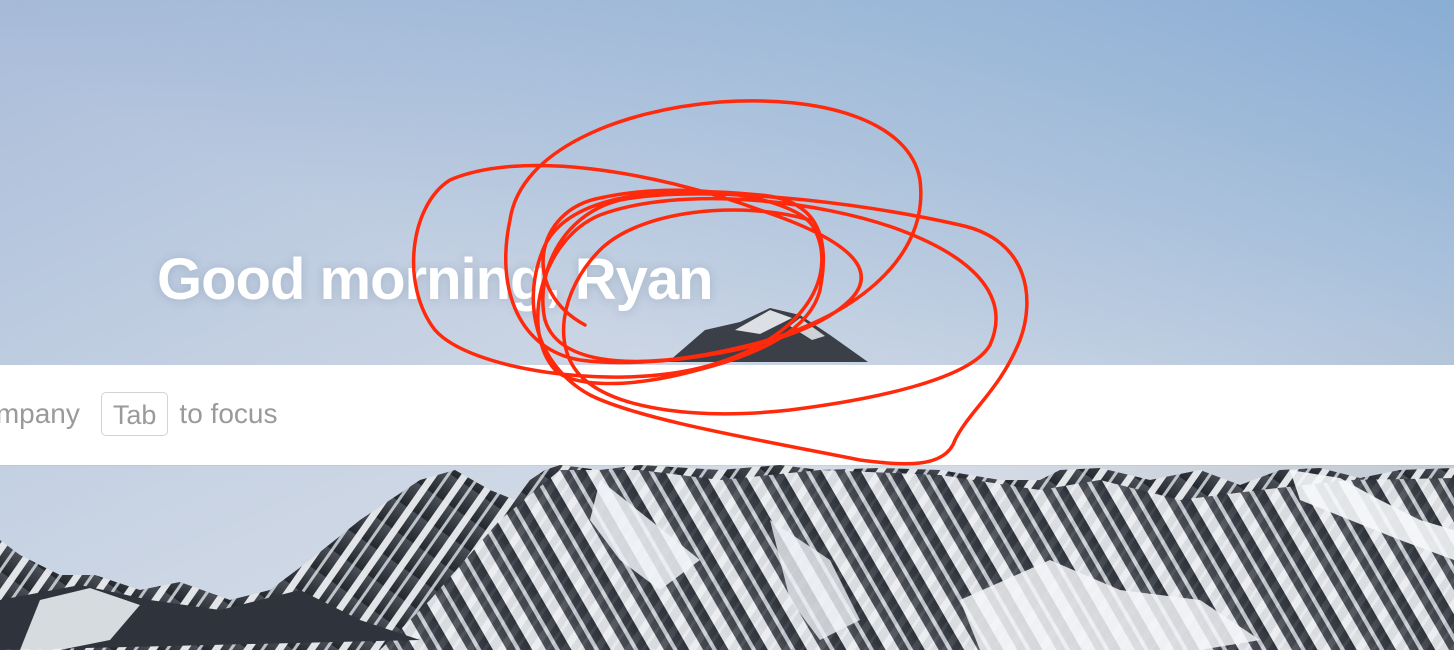 The height and width of the screenshot is (650, 1454). I want to click on greeting-heading: Good morning, Ryan, so click(435, 279).